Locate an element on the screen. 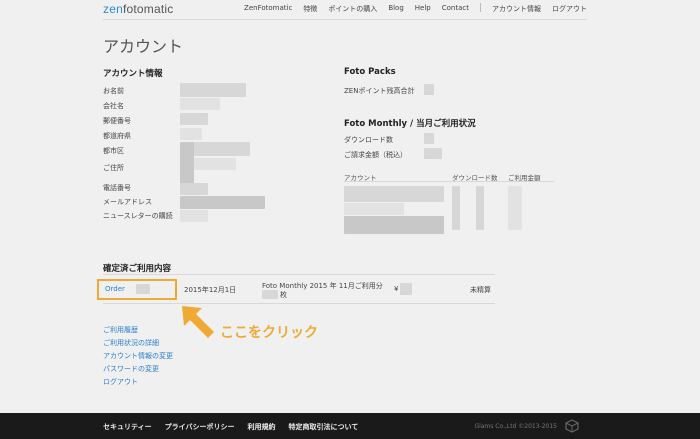 The image size is (700, 439). copyright: Glams Co.,Ltd ©2013-2015 is located at coordinates (515, 426).